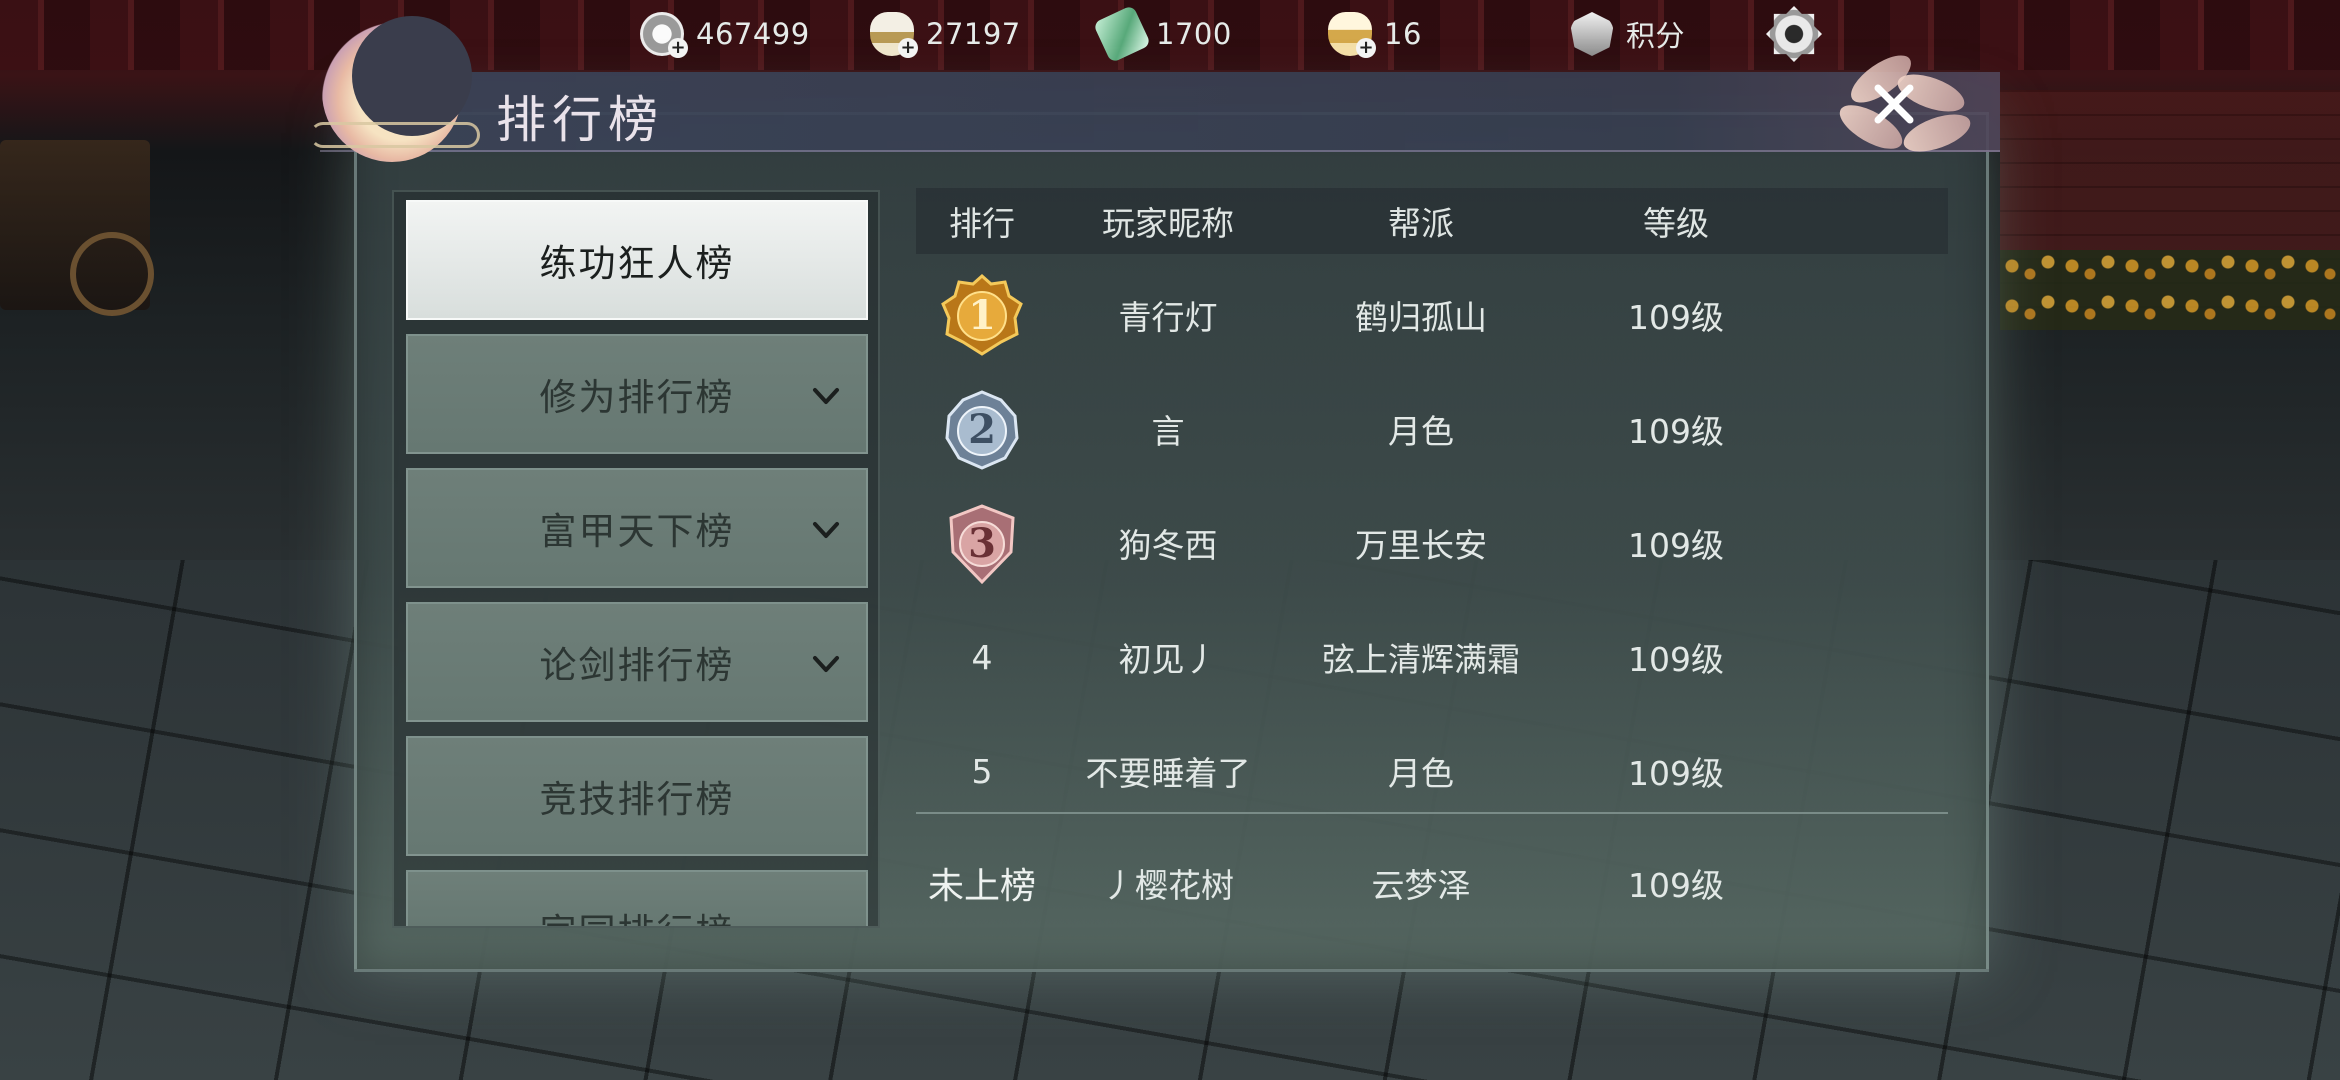  What do you see at coordinates (637, 397) in the screenshot?
I see `category-label: 修为排行榜` at bounding box center [637, 397].